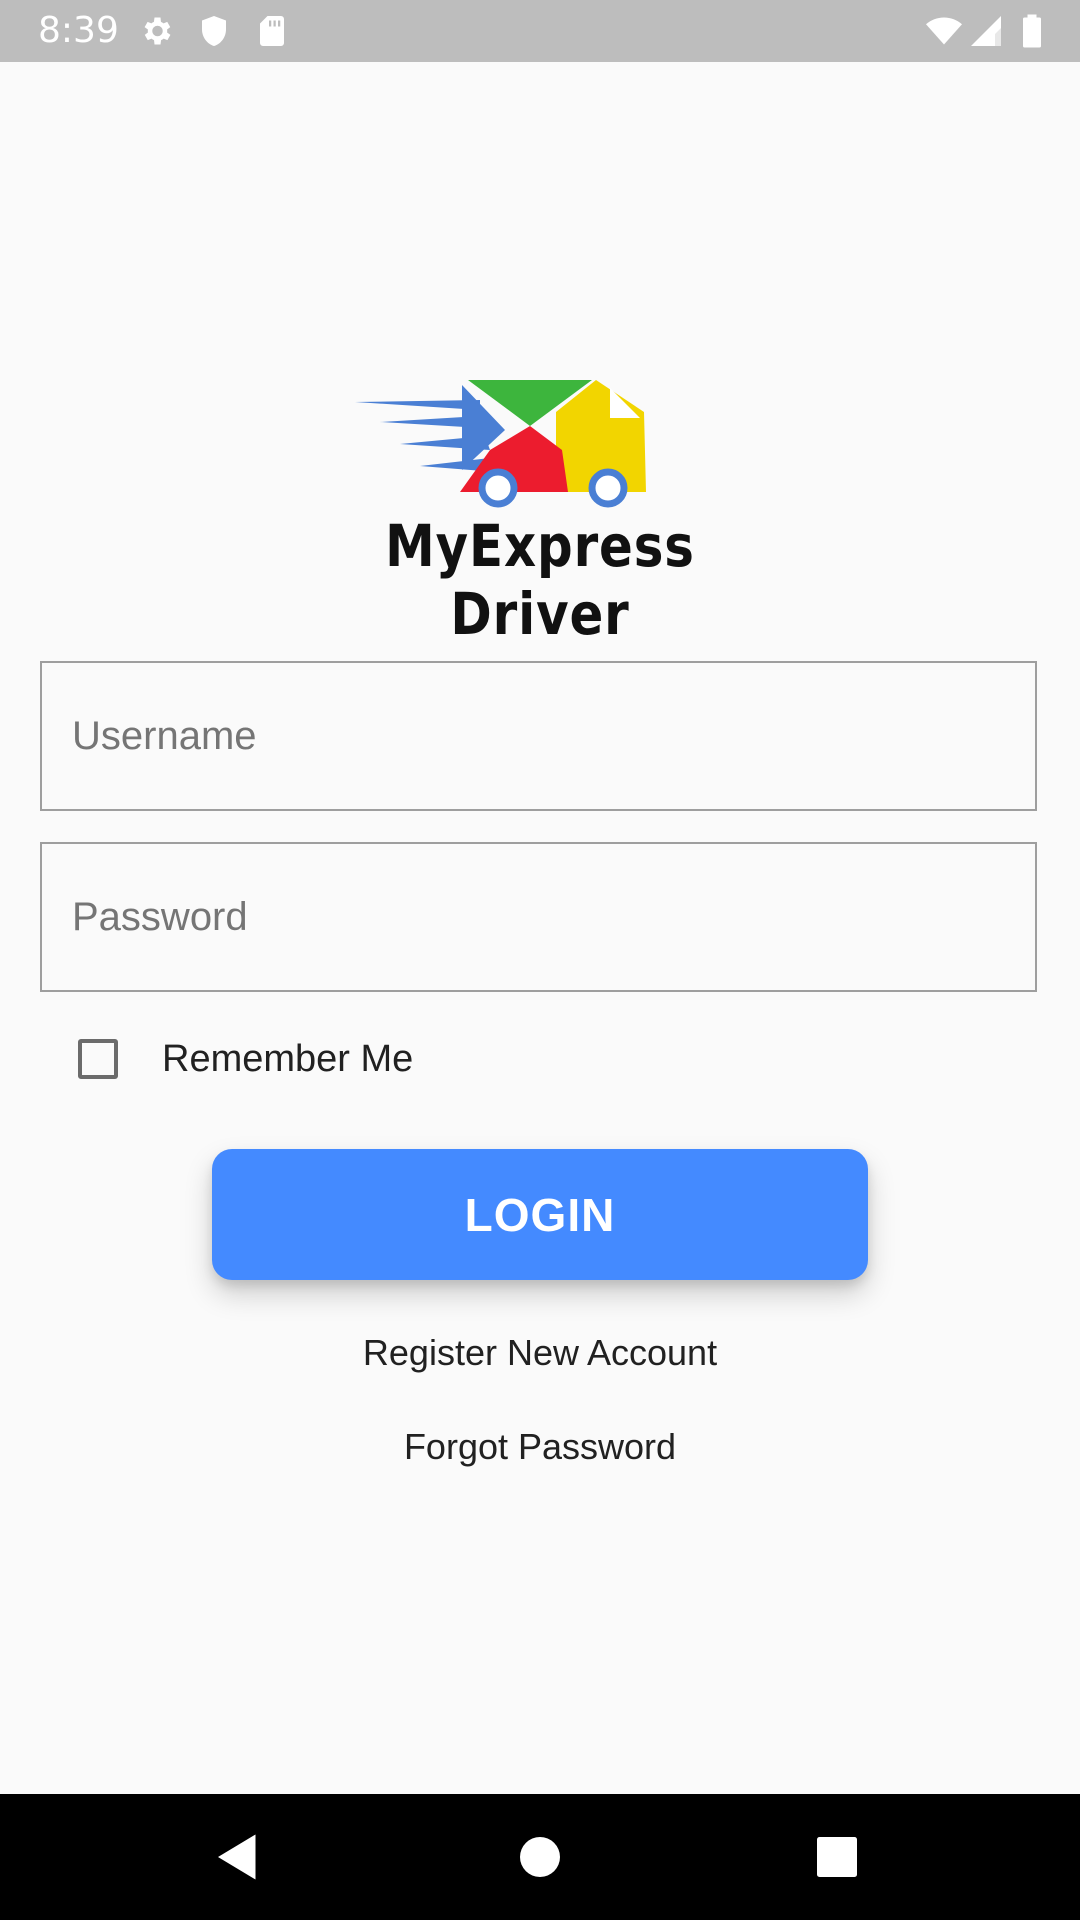 This screenshot has width=1080, height=1920. I want to click on username-input, so click(538, 736).